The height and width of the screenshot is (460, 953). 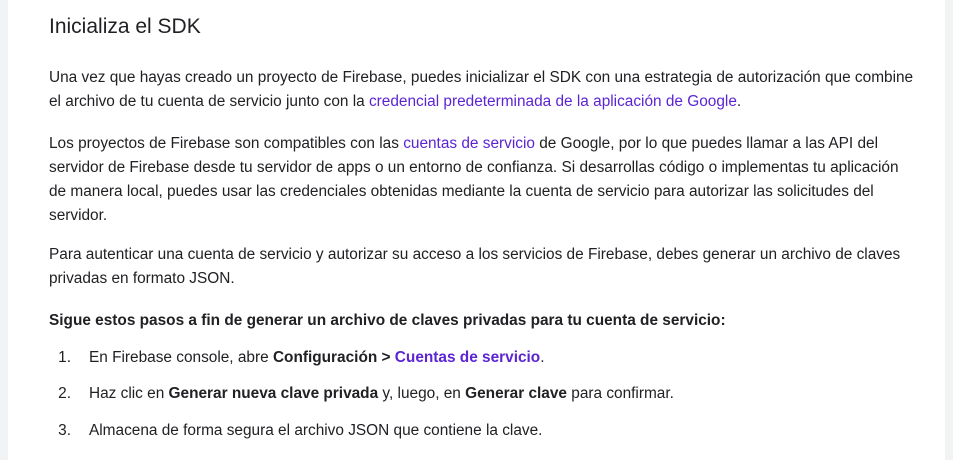 I want to click on step-number: 3., so click(x=64, y=430).